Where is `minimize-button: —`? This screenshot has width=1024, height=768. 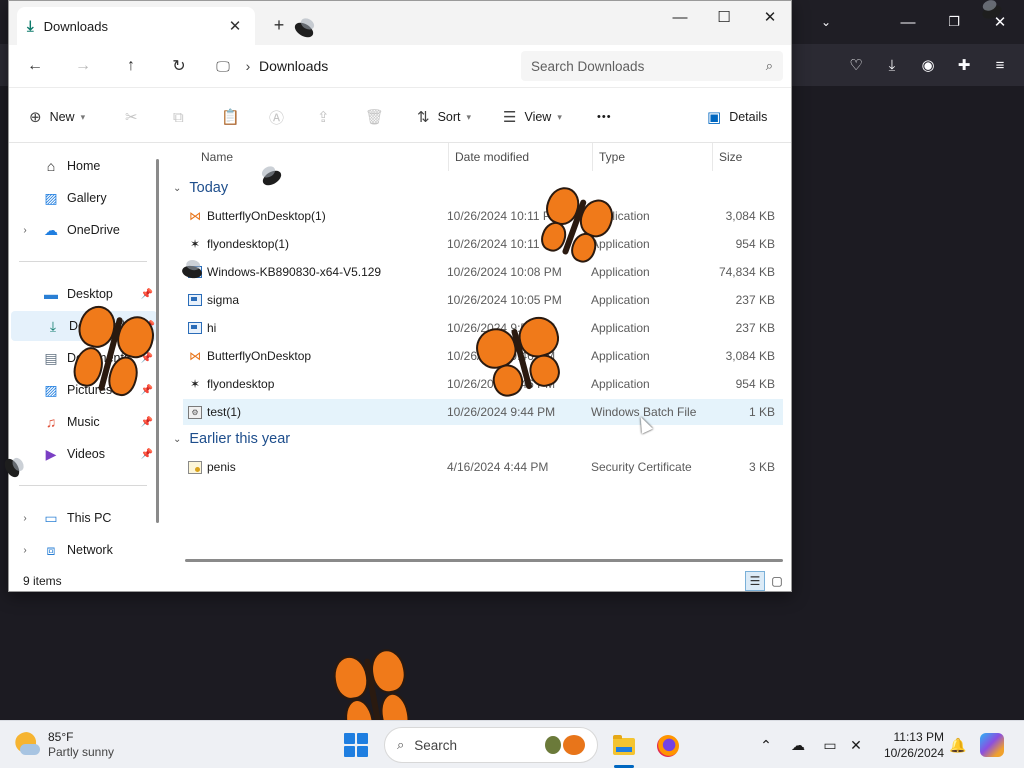
minimize-button: — is located at coordinates (680, 17).